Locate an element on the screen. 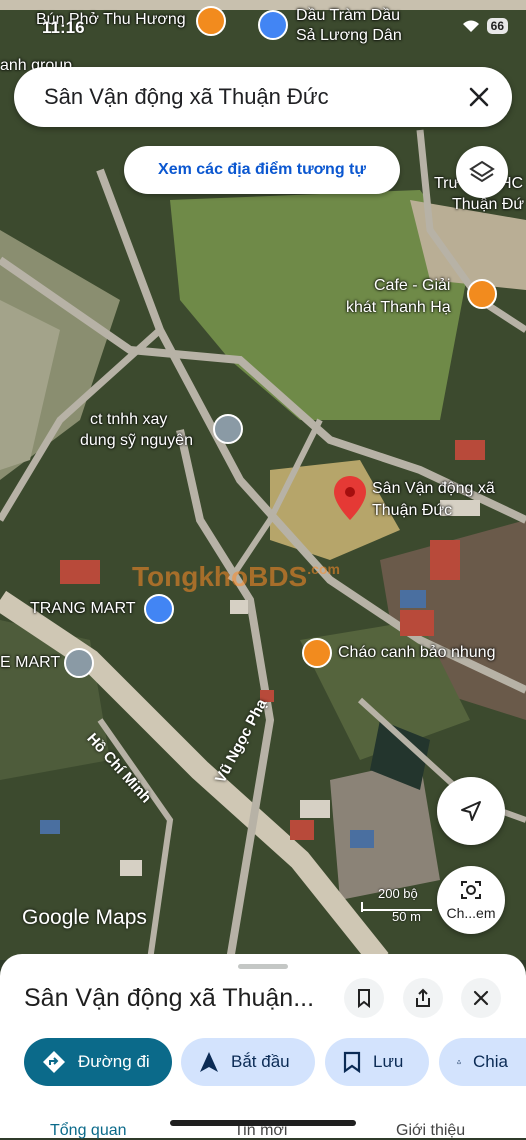  google-maps-attribution: Google Maps is located at coordinates (84, 917).